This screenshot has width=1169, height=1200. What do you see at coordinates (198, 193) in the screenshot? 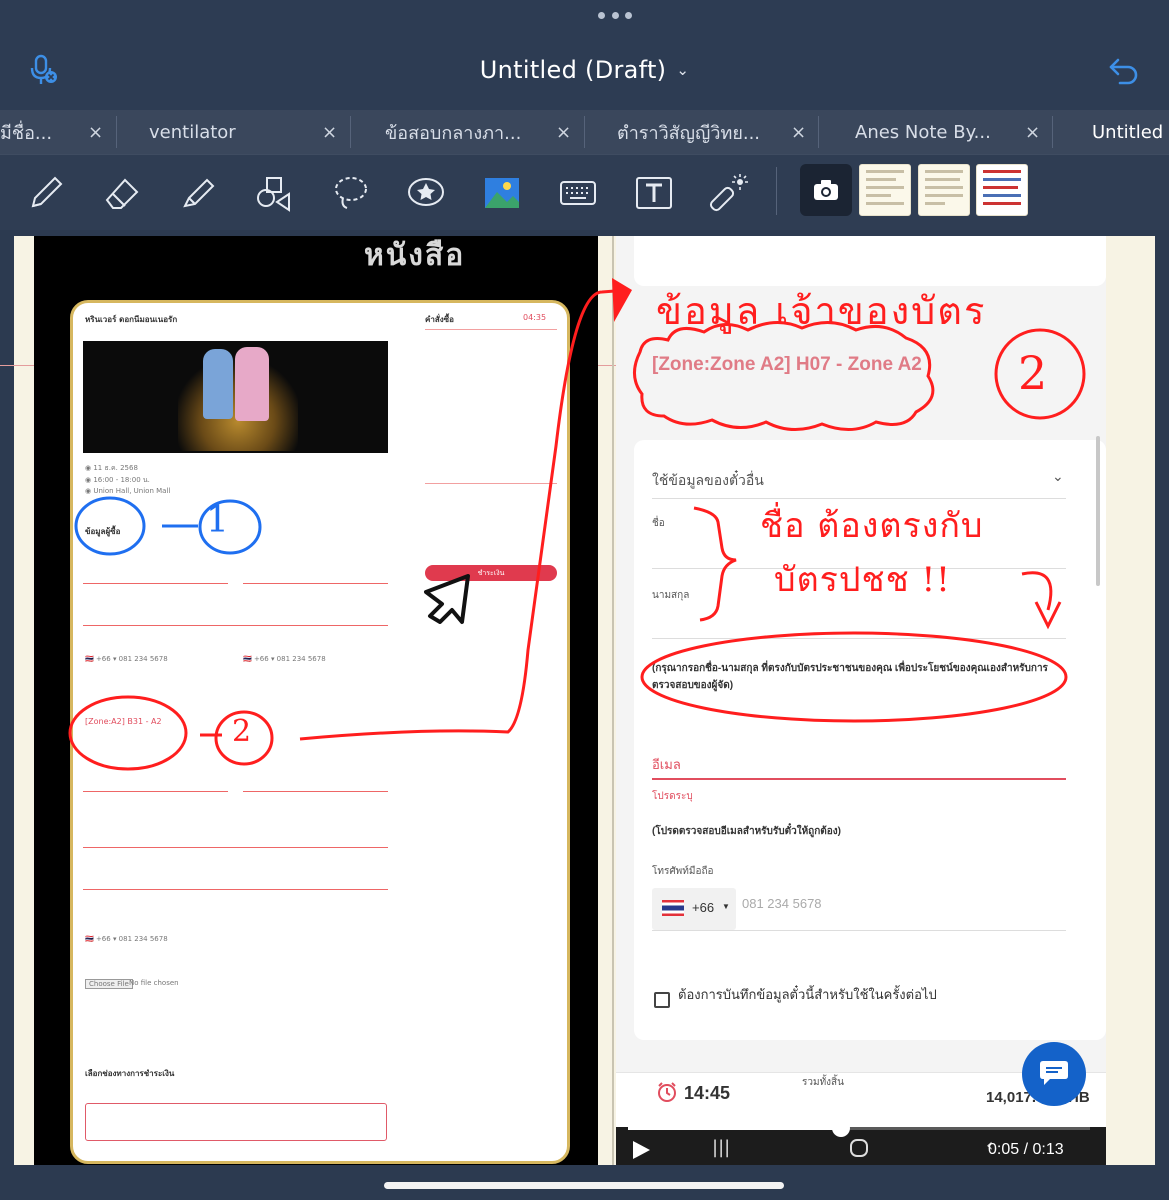
I see `highlighter-tool` at bounding box center [198, 193].